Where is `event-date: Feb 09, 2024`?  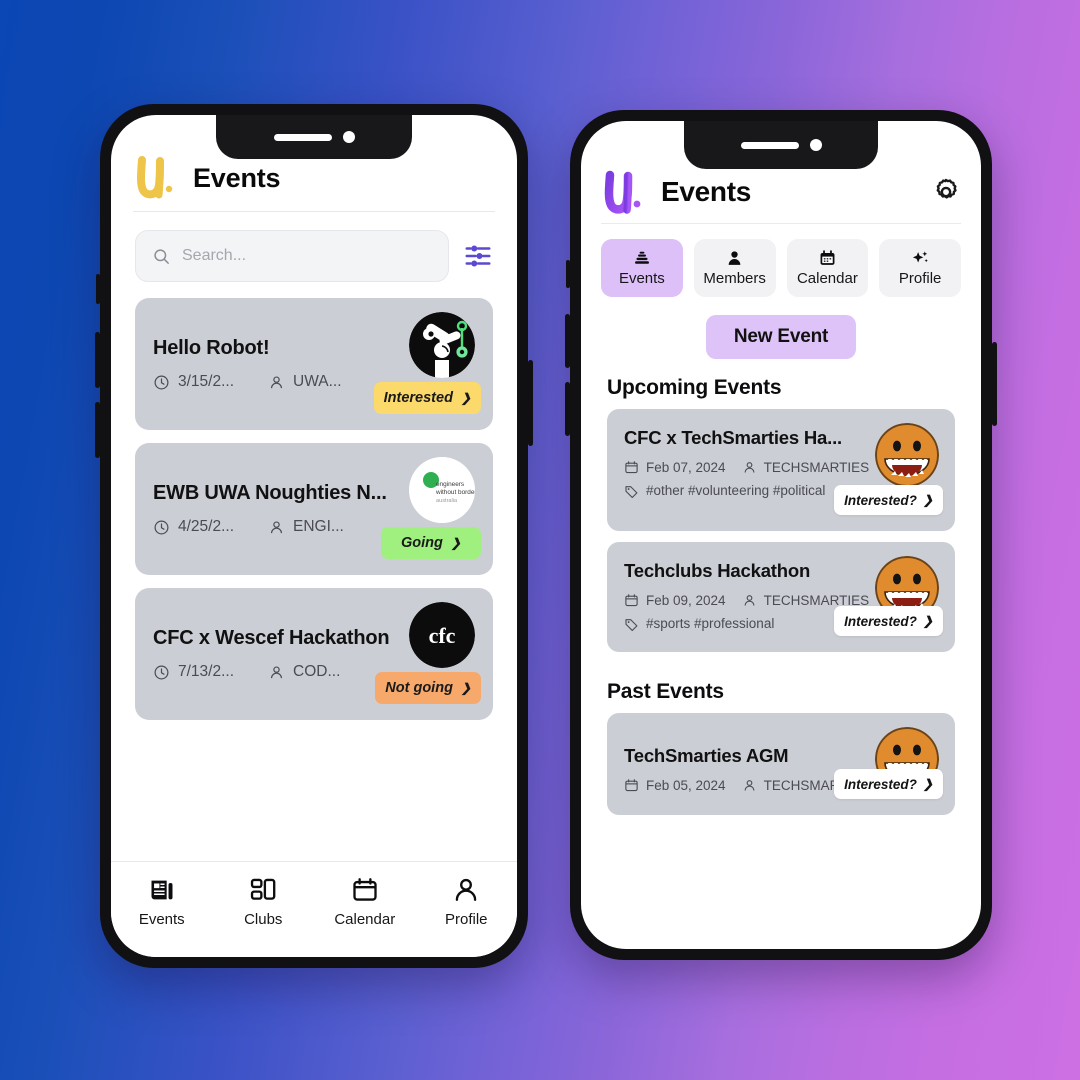
event-date: Feb 09, 2024 is located at coordinates (675, 600).